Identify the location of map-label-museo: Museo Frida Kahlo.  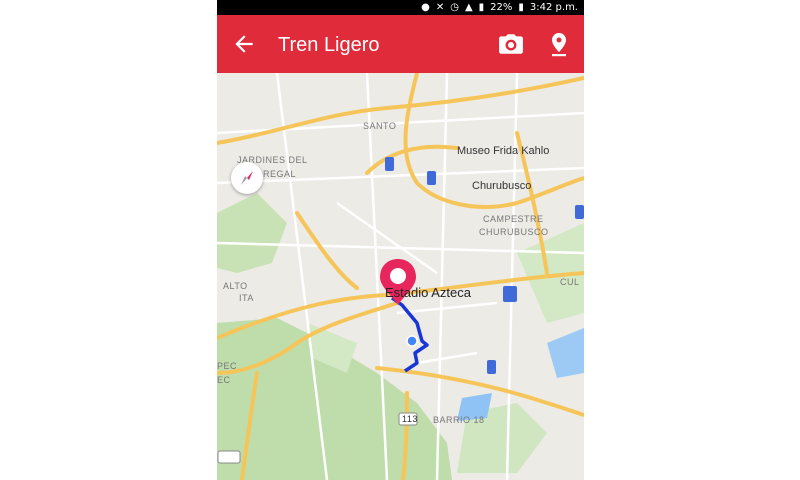
(503, 151).